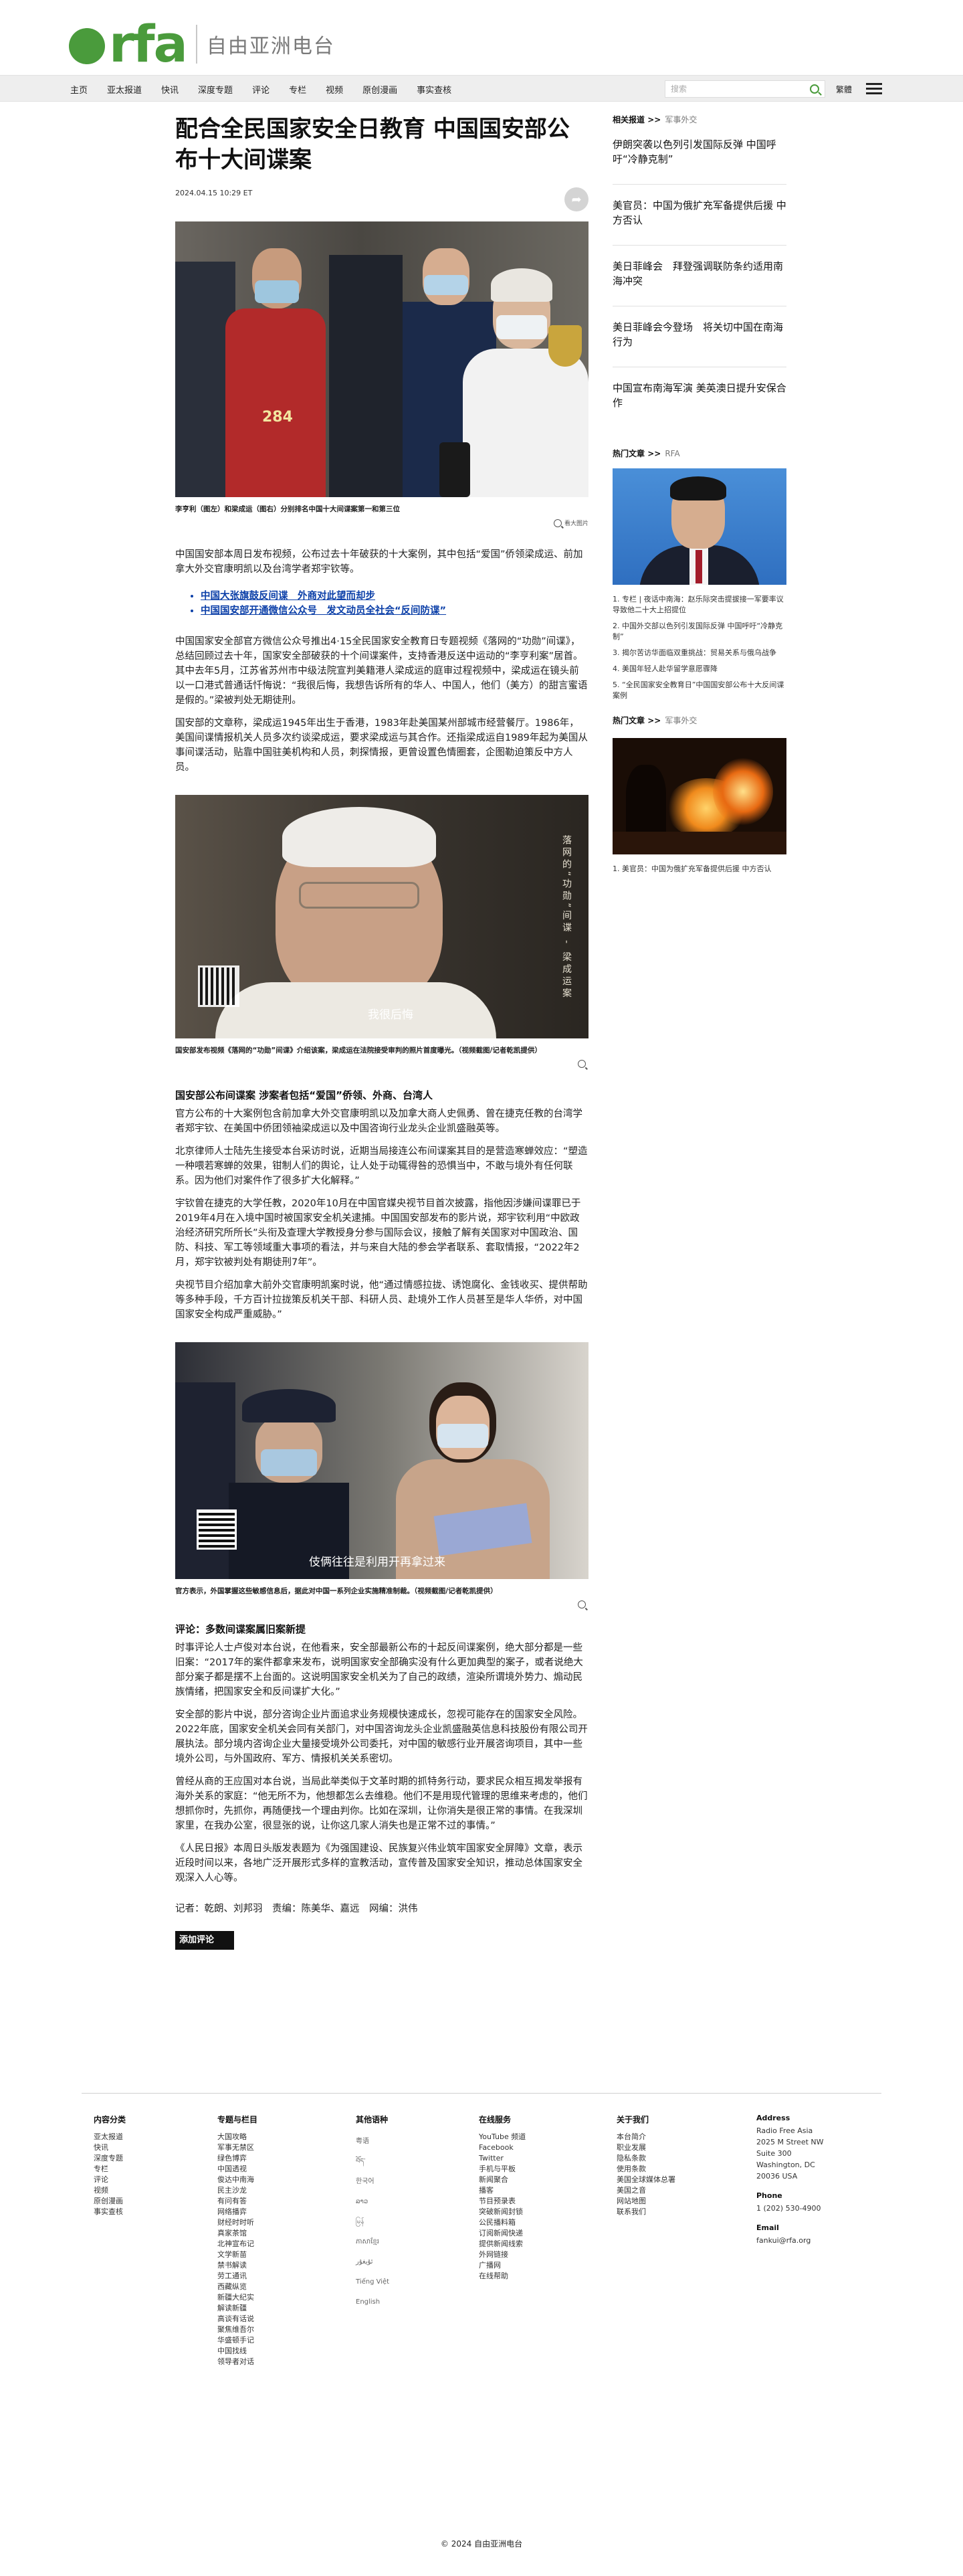 The image size is (963, 2576). What do you see at coordinates (237, 2287) in the screenshot?
I see `footer-link: 西藏纵览` at bounding box center [237, 2287].